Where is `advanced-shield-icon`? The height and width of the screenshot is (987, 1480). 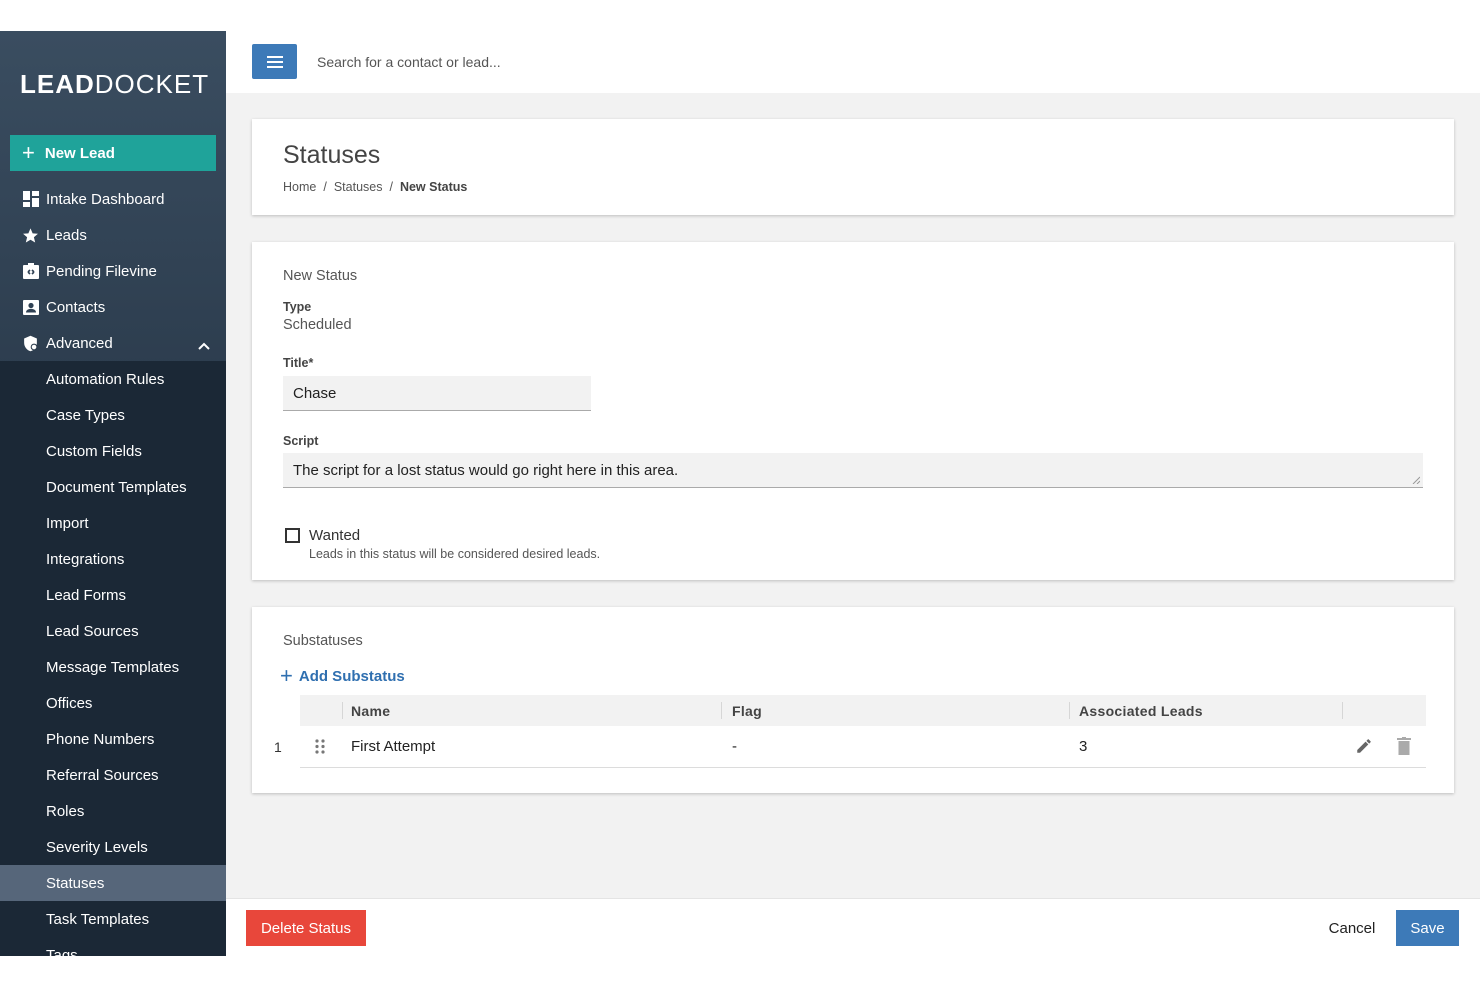 advanced-shield-icon is located at coordinates (30, 343).